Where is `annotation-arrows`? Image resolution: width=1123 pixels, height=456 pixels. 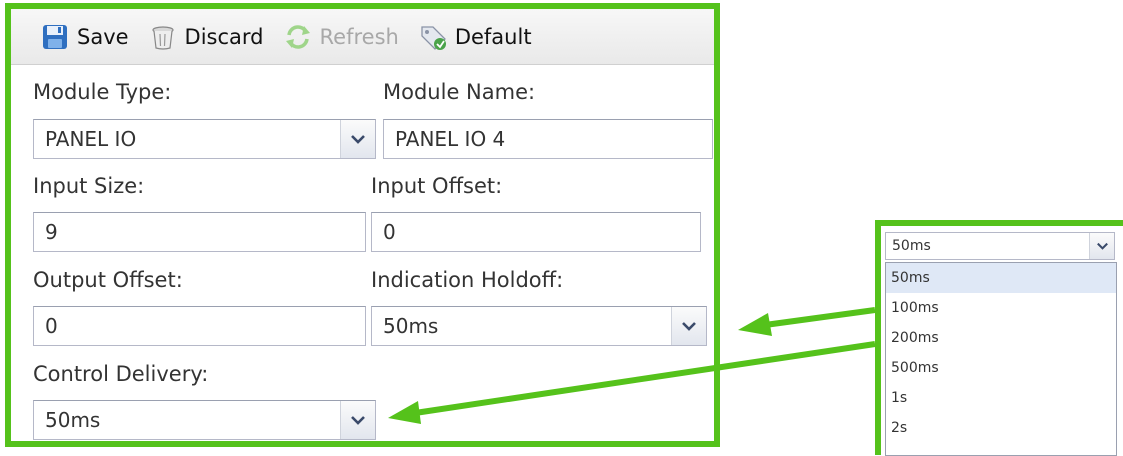 annotation-arrows is located at coordinates (632, 365).